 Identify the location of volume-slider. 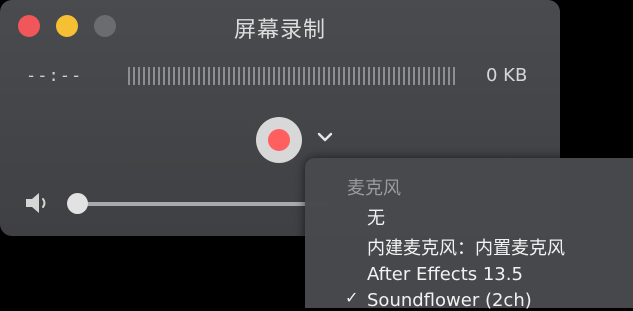
(203, 204).